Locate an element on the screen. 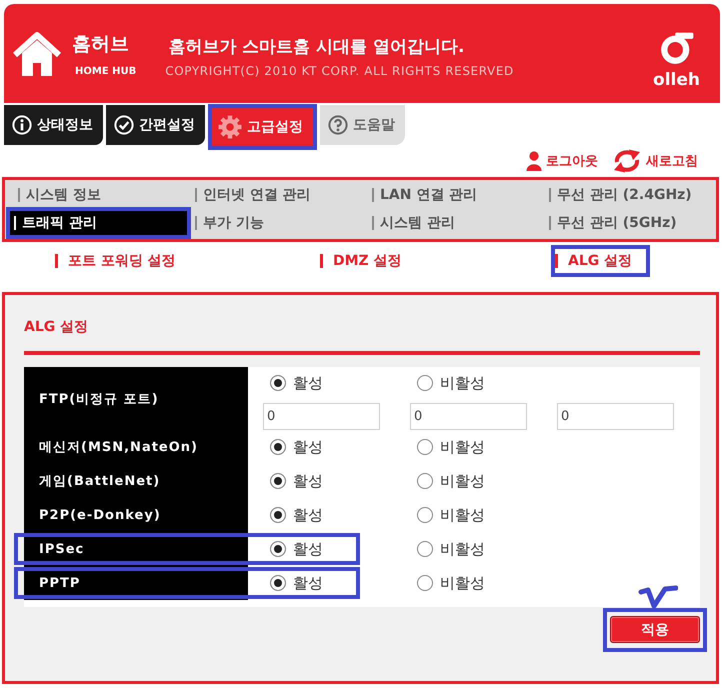  house-icon is located at coordinates (37, 54).